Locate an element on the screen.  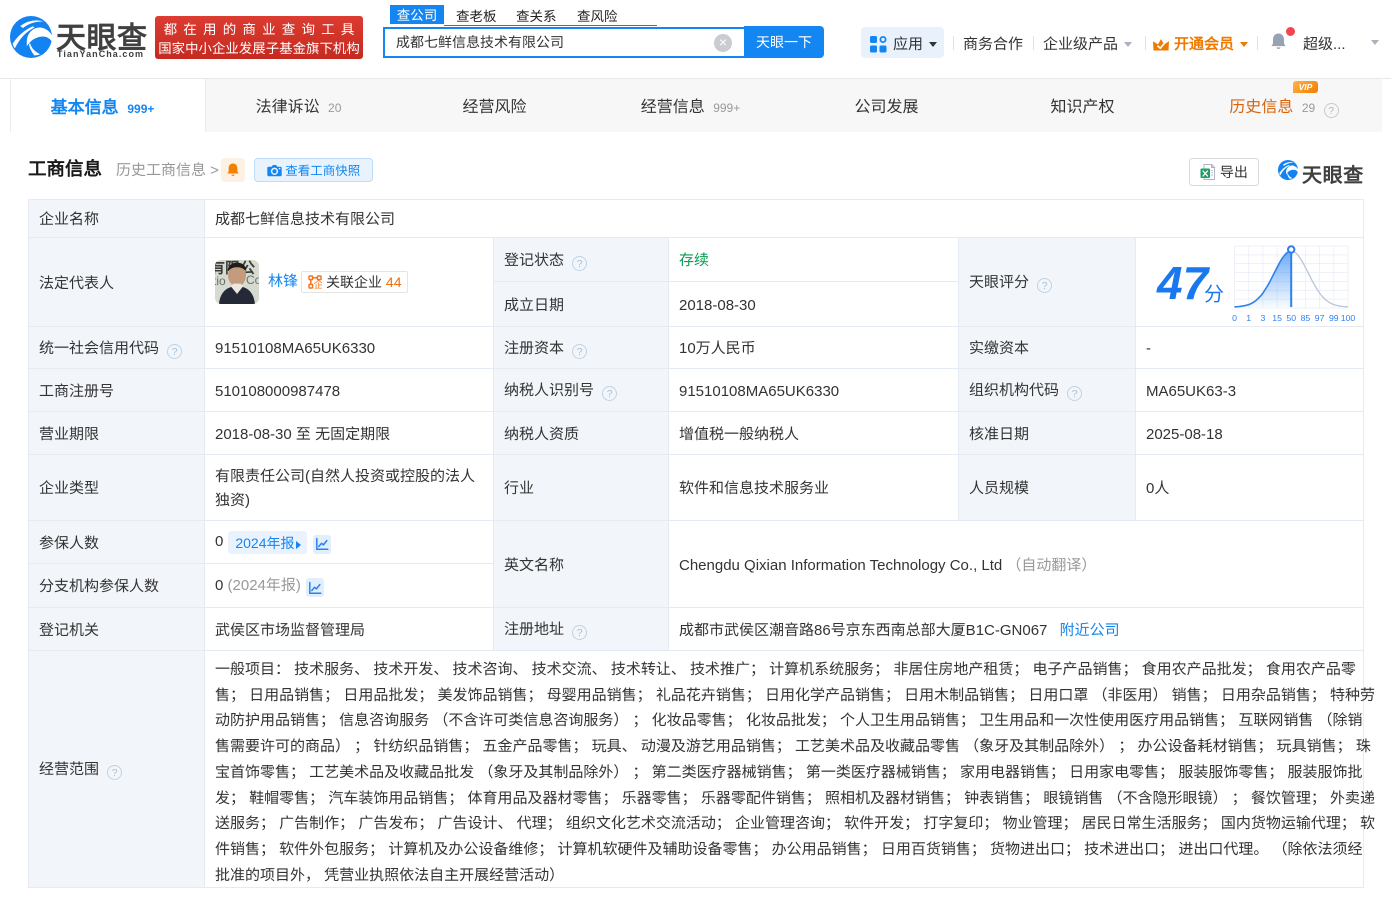
svg-text: Co is located at coordinates (252, 280).